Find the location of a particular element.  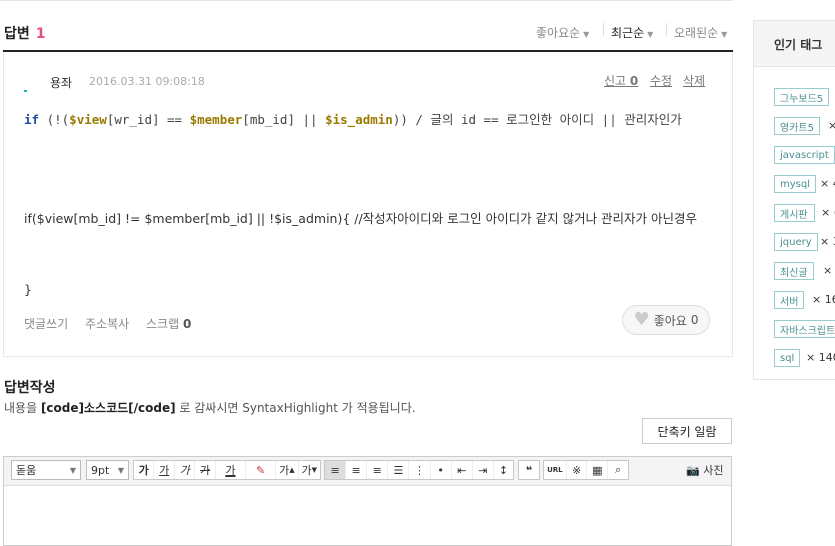

tag-link: javascript is located at coordinates (804, 155).